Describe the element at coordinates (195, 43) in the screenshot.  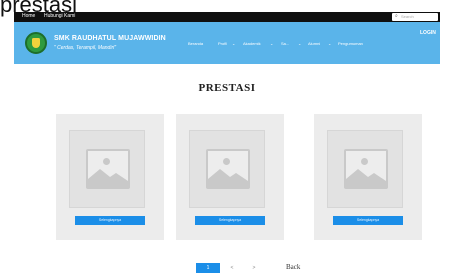
I see `nav-item-beranda: Beranda` at that location.